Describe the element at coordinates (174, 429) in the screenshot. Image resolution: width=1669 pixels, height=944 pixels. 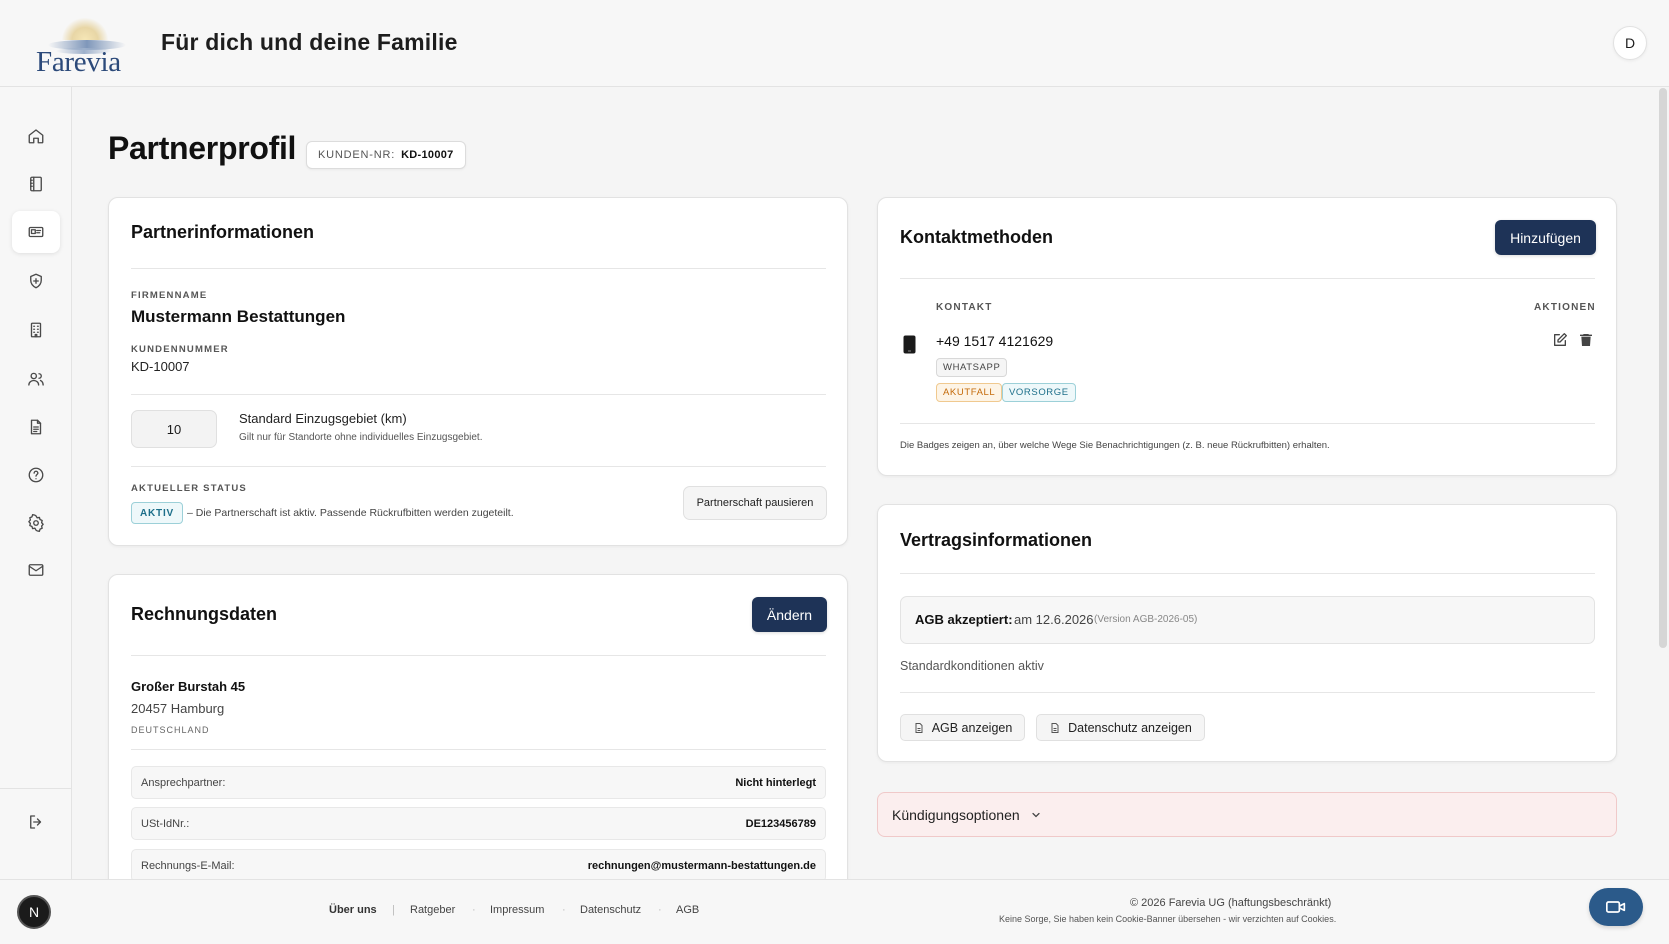
I see `radius-input: 10` at that location.